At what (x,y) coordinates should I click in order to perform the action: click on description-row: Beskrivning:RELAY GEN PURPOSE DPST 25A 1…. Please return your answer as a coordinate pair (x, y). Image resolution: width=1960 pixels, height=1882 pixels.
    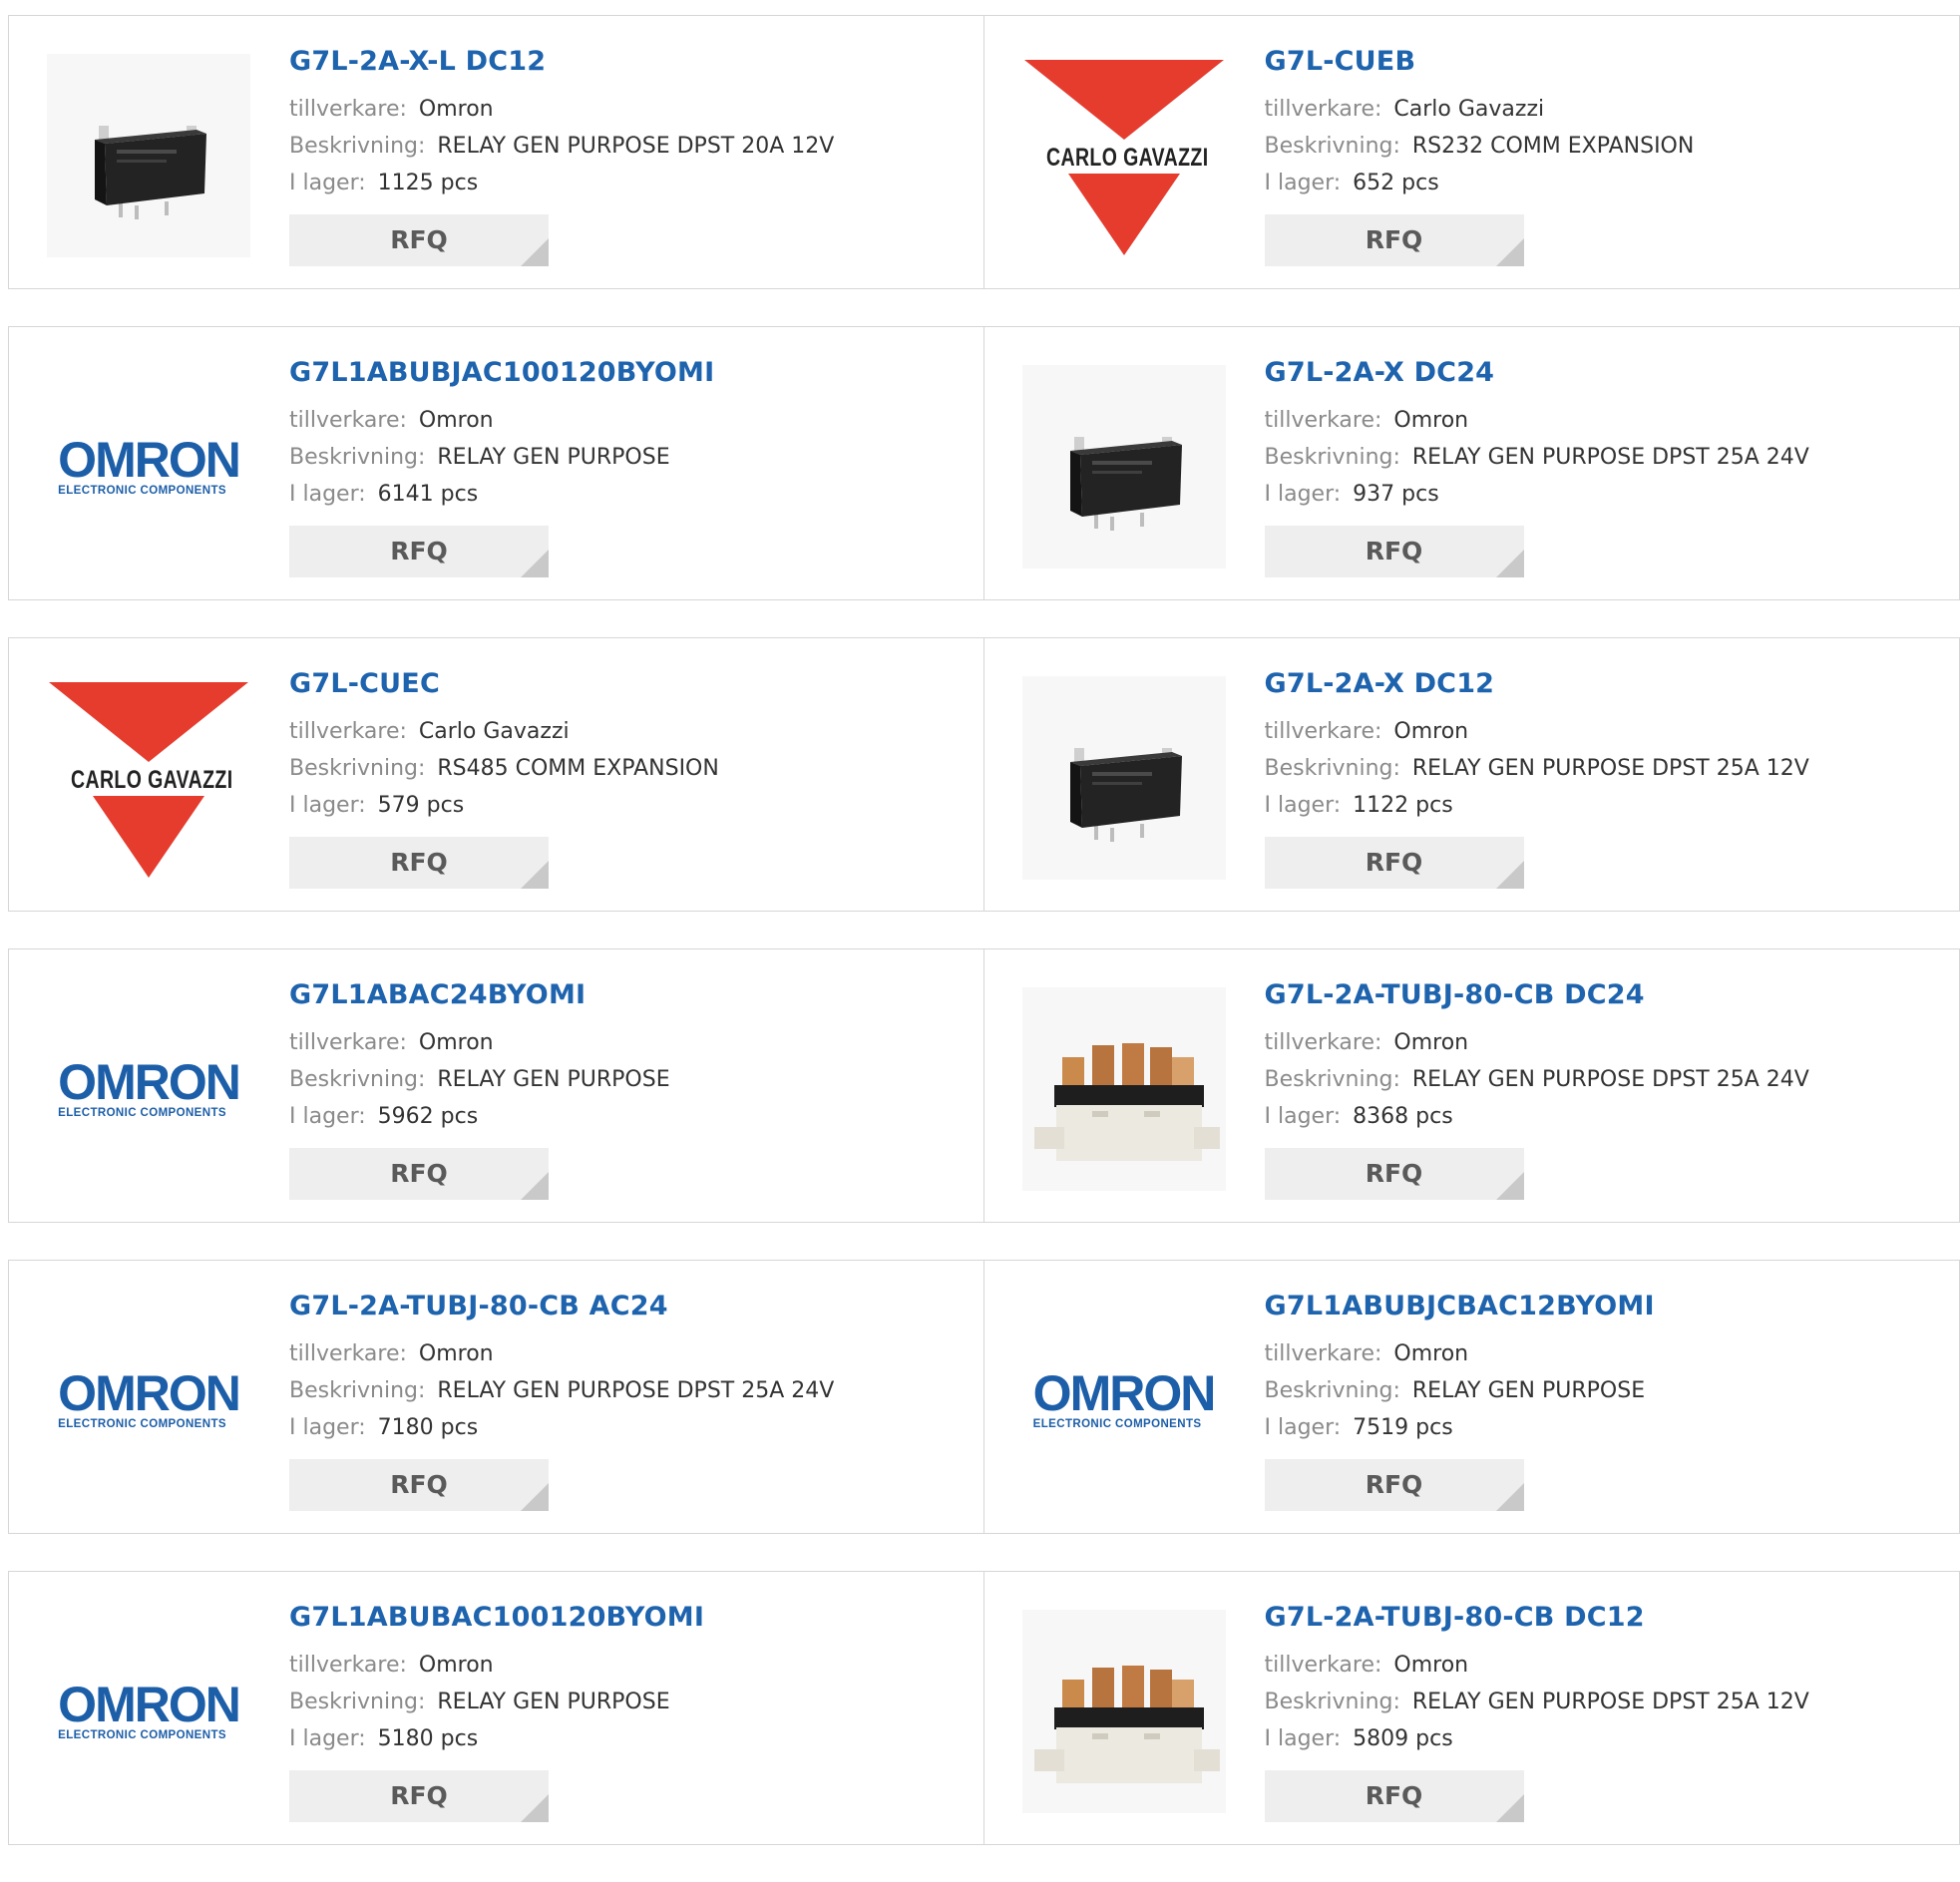
    Looking at the image, I should click on (1537, 768).